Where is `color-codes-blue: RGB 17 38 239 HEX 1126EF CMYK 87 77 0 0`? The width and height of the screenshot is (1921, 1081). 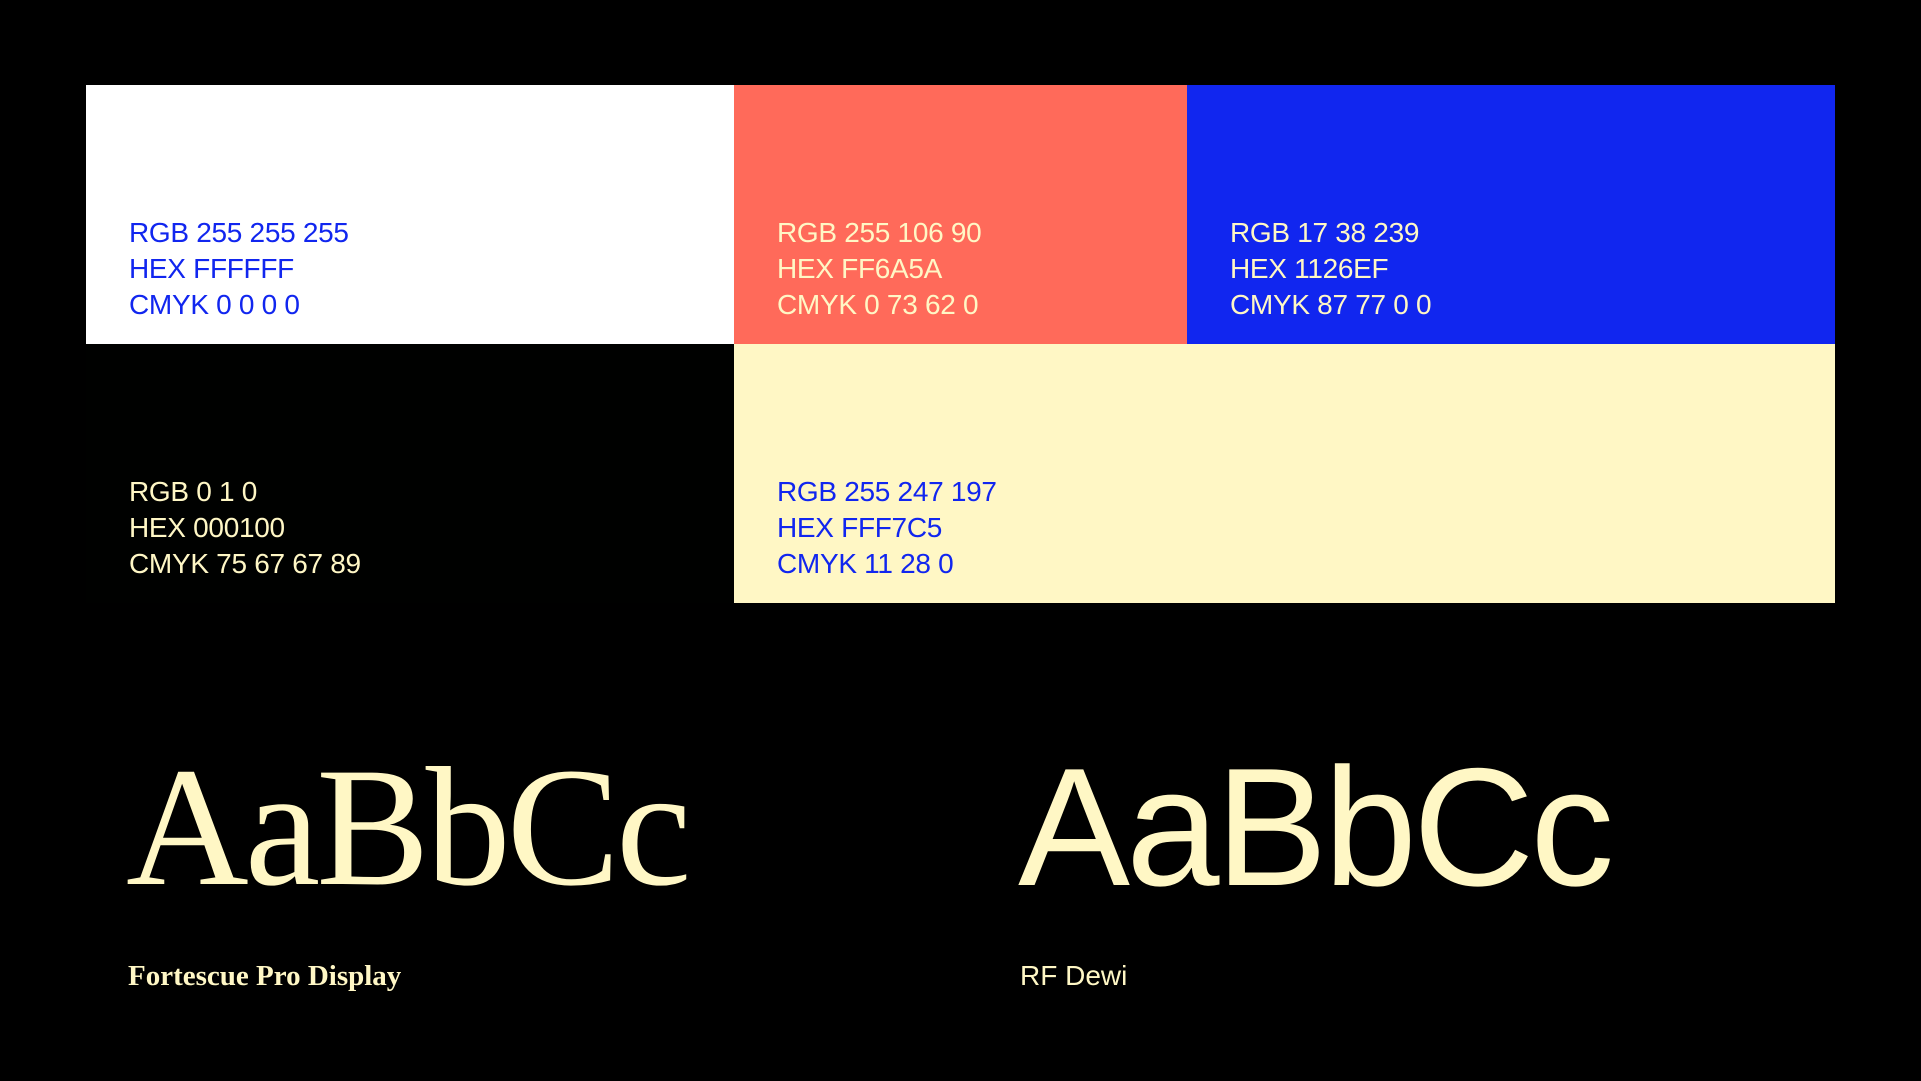 color-codes-blue: RGB 17 38 239 HEX 1126EF CMYK 87 77 0 0 is located at coordinates (1331, 269).